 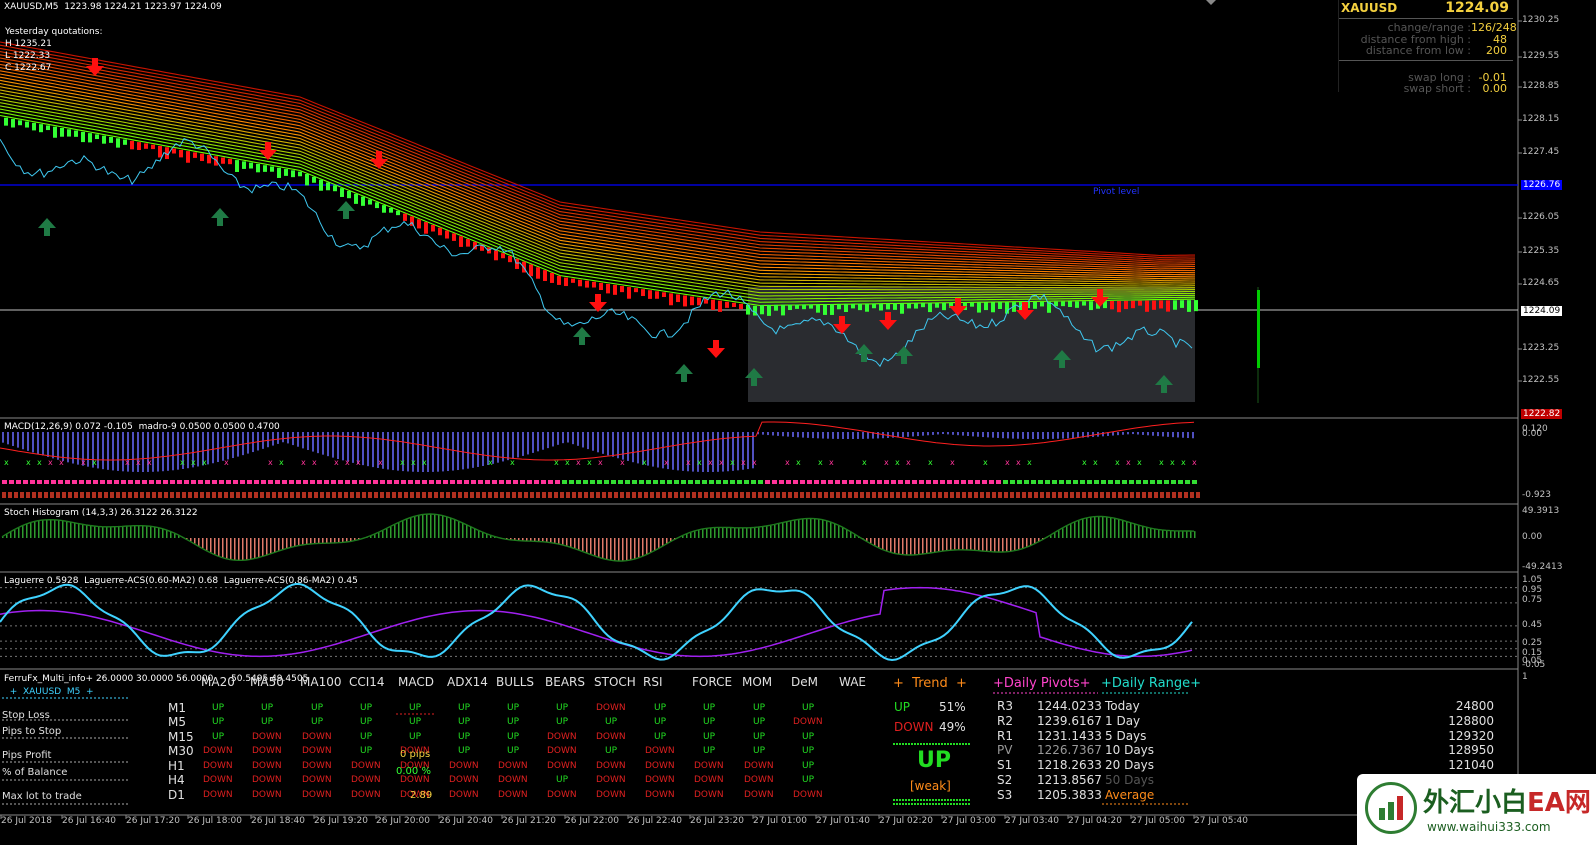 I want to click on time-label: 27 Jul 03:00, so click(x=969, y=821).